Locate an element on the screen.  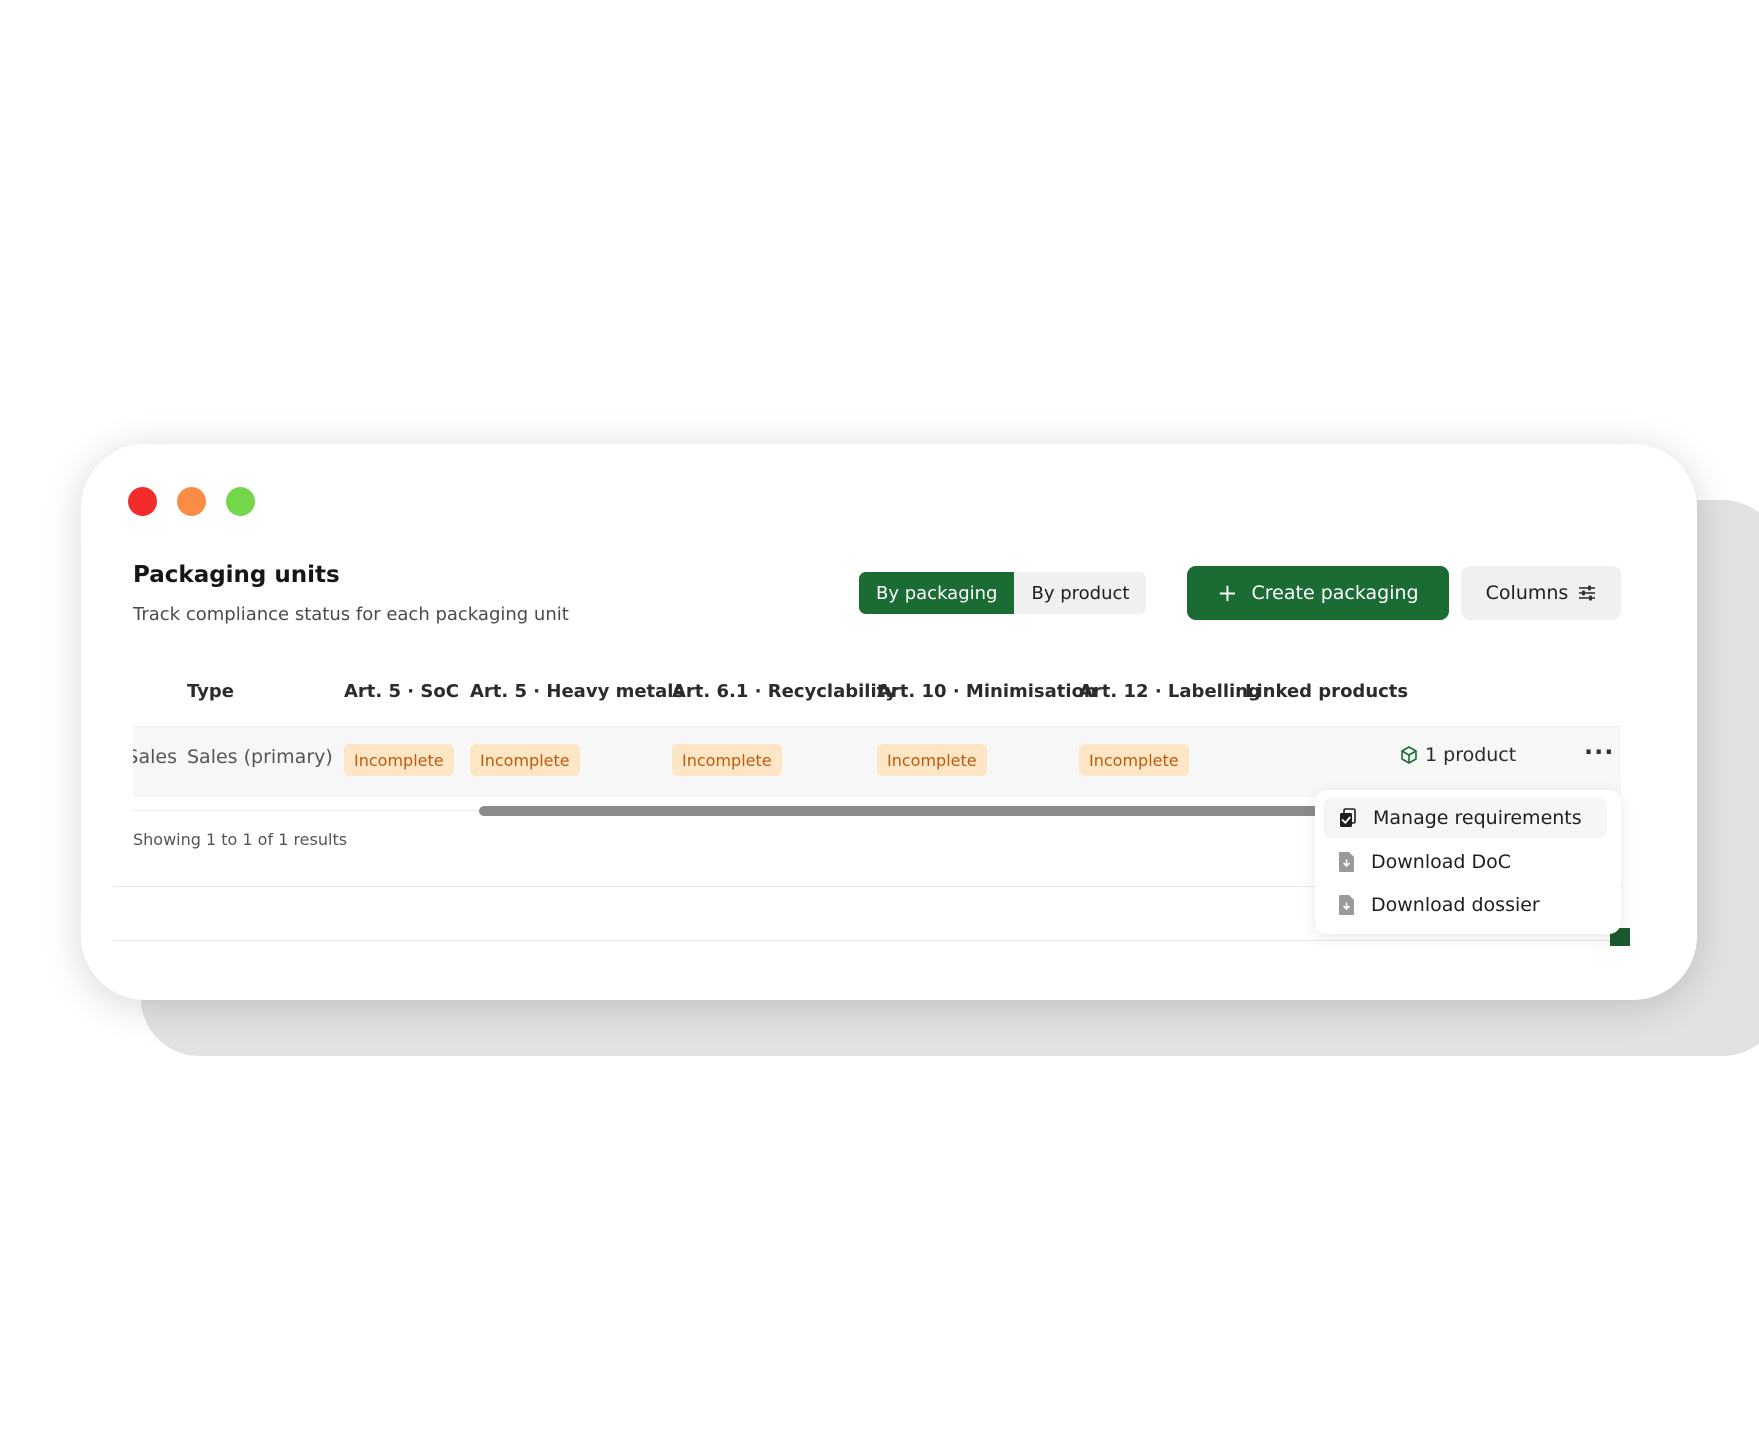
columns-label: Columns is located at coordinates (1527, 593).